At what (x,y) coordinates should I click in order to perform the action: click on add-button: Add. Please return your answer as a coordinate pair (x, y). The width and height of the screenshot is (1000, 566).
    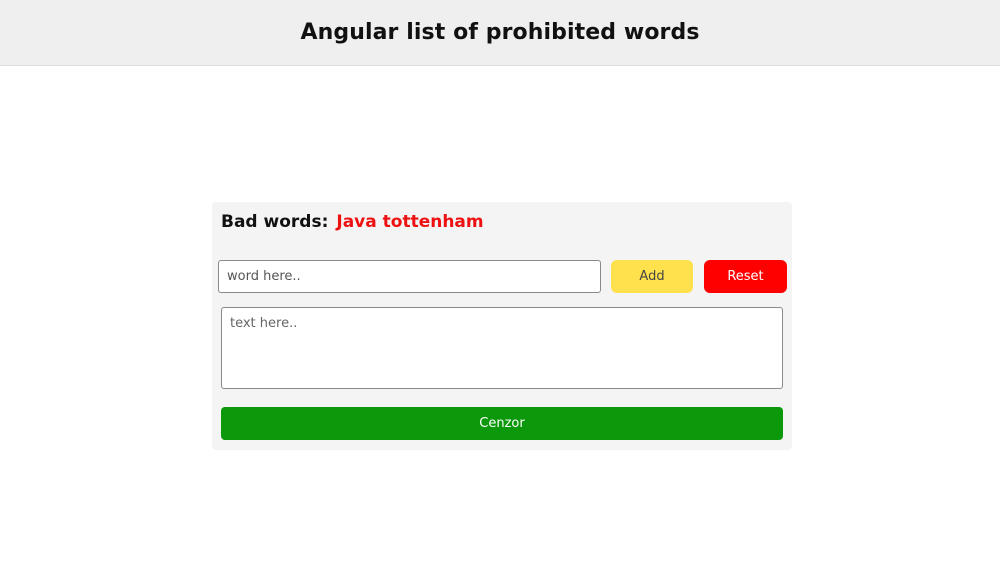
    Looking at the image, I should click on (652, 276).